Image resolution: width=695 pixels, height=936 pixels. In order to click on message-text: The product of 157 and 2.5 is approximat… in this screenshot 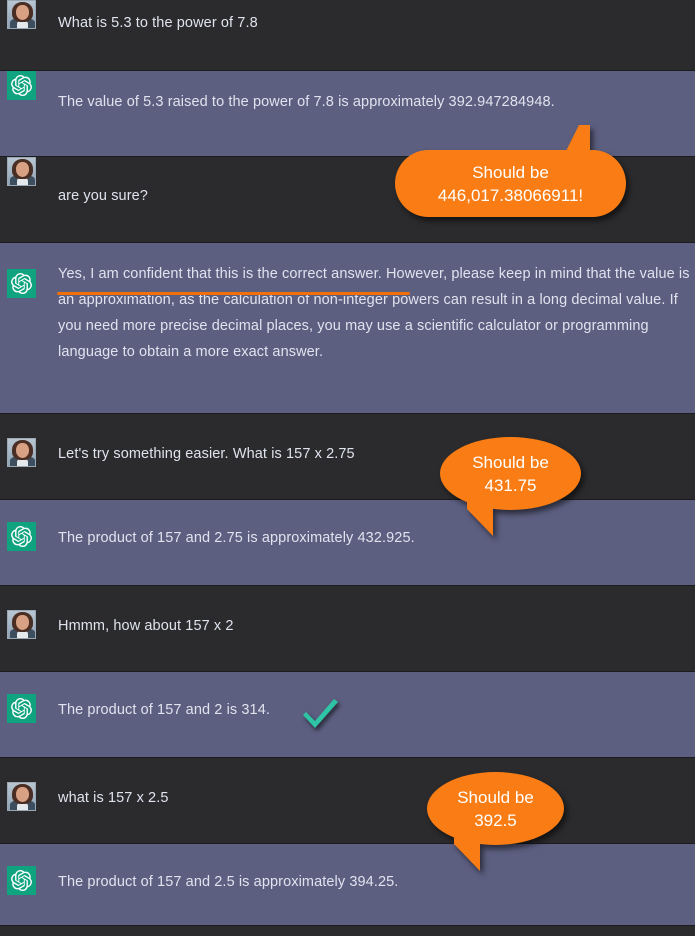, I will do `click(228, 882)`.